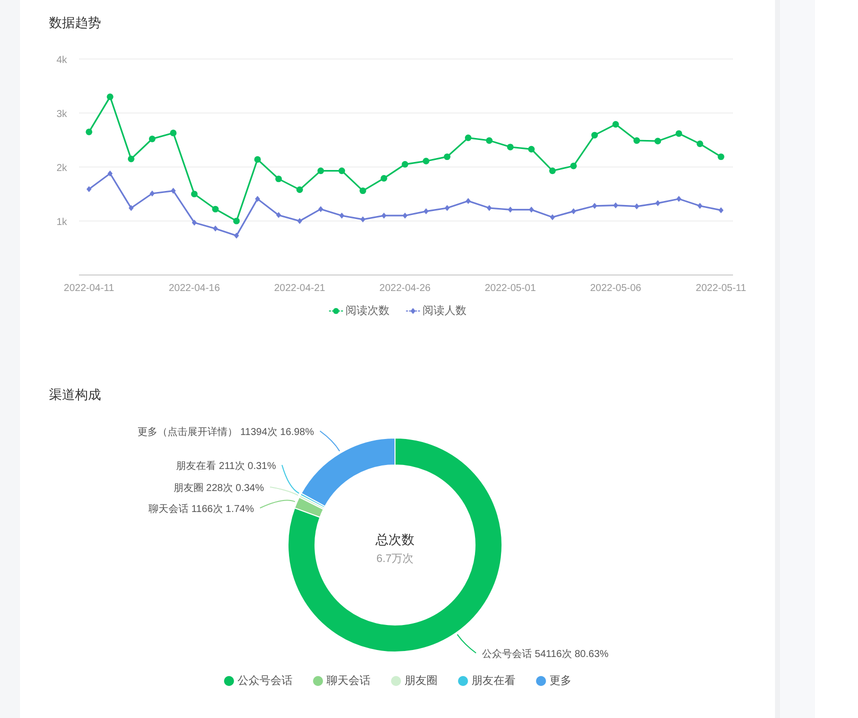  Describe the element at coordinates (395, 559) in the screenshot. I see `center-value: 6.7万次` at that location.